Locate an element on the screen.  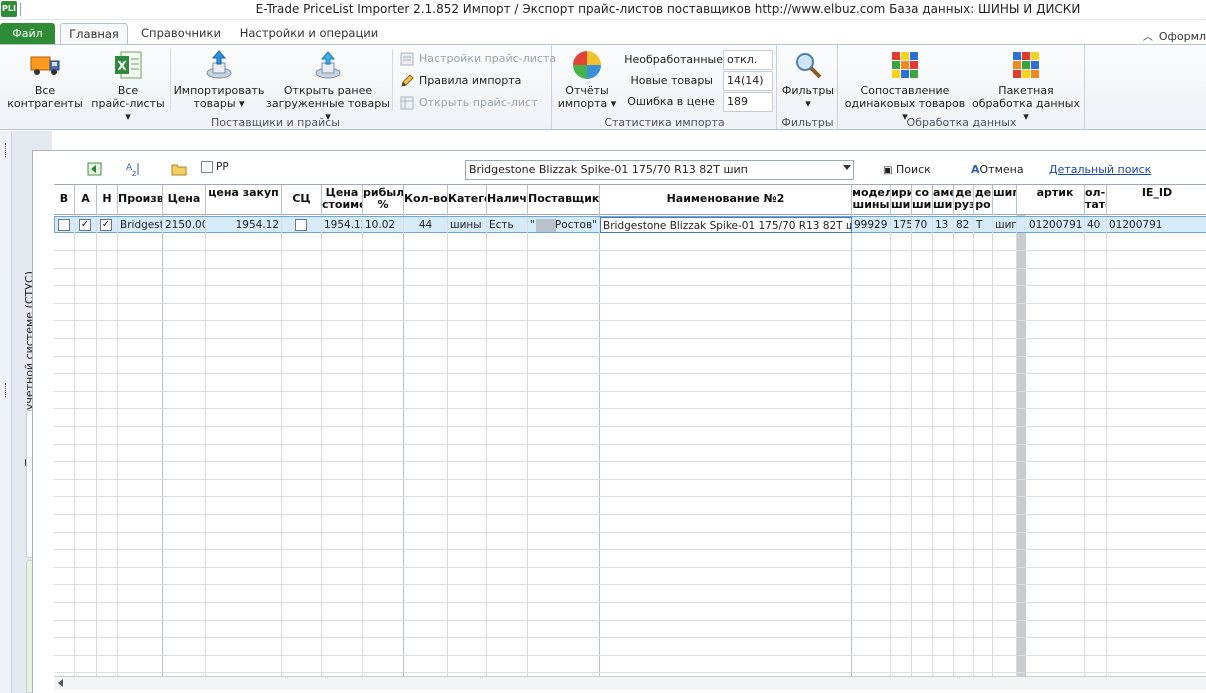
col-header-diameter: амешин is located at coordinates (943, 200).